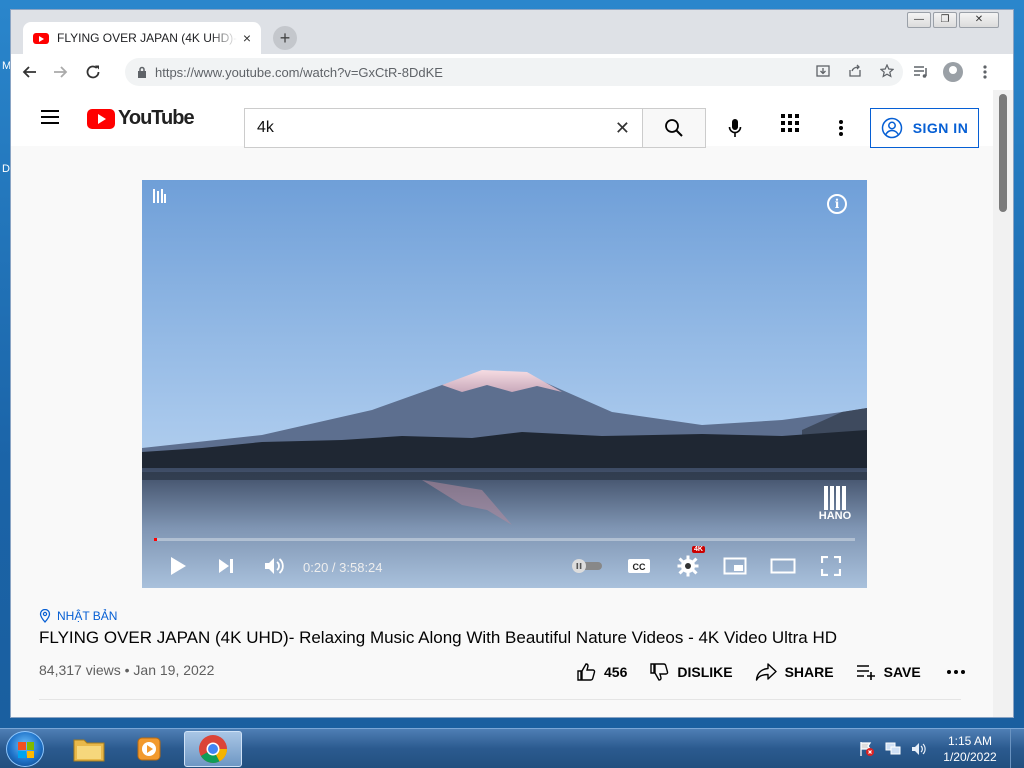 The width and height of the screenshot is (1024, 768). I want to click on gear-icon, so click(688, 566).